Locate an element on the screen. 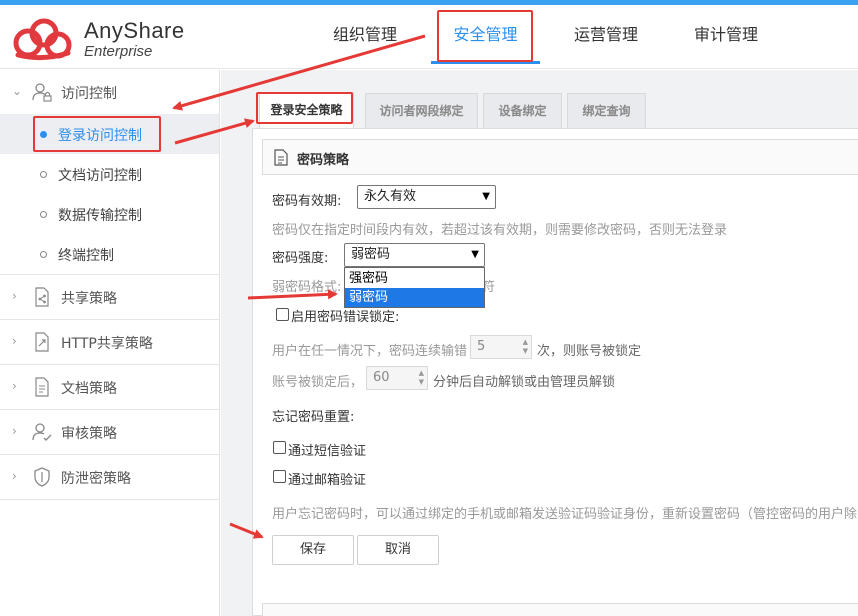 The width and height of the screenshot is (858, 616). section-title: 密码策略 is located at coordinates (323, 160).